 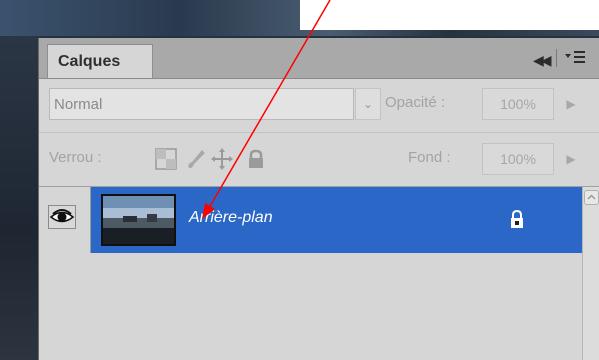 I want to click on lock-transparency-icon, so click(x=166, y=159).